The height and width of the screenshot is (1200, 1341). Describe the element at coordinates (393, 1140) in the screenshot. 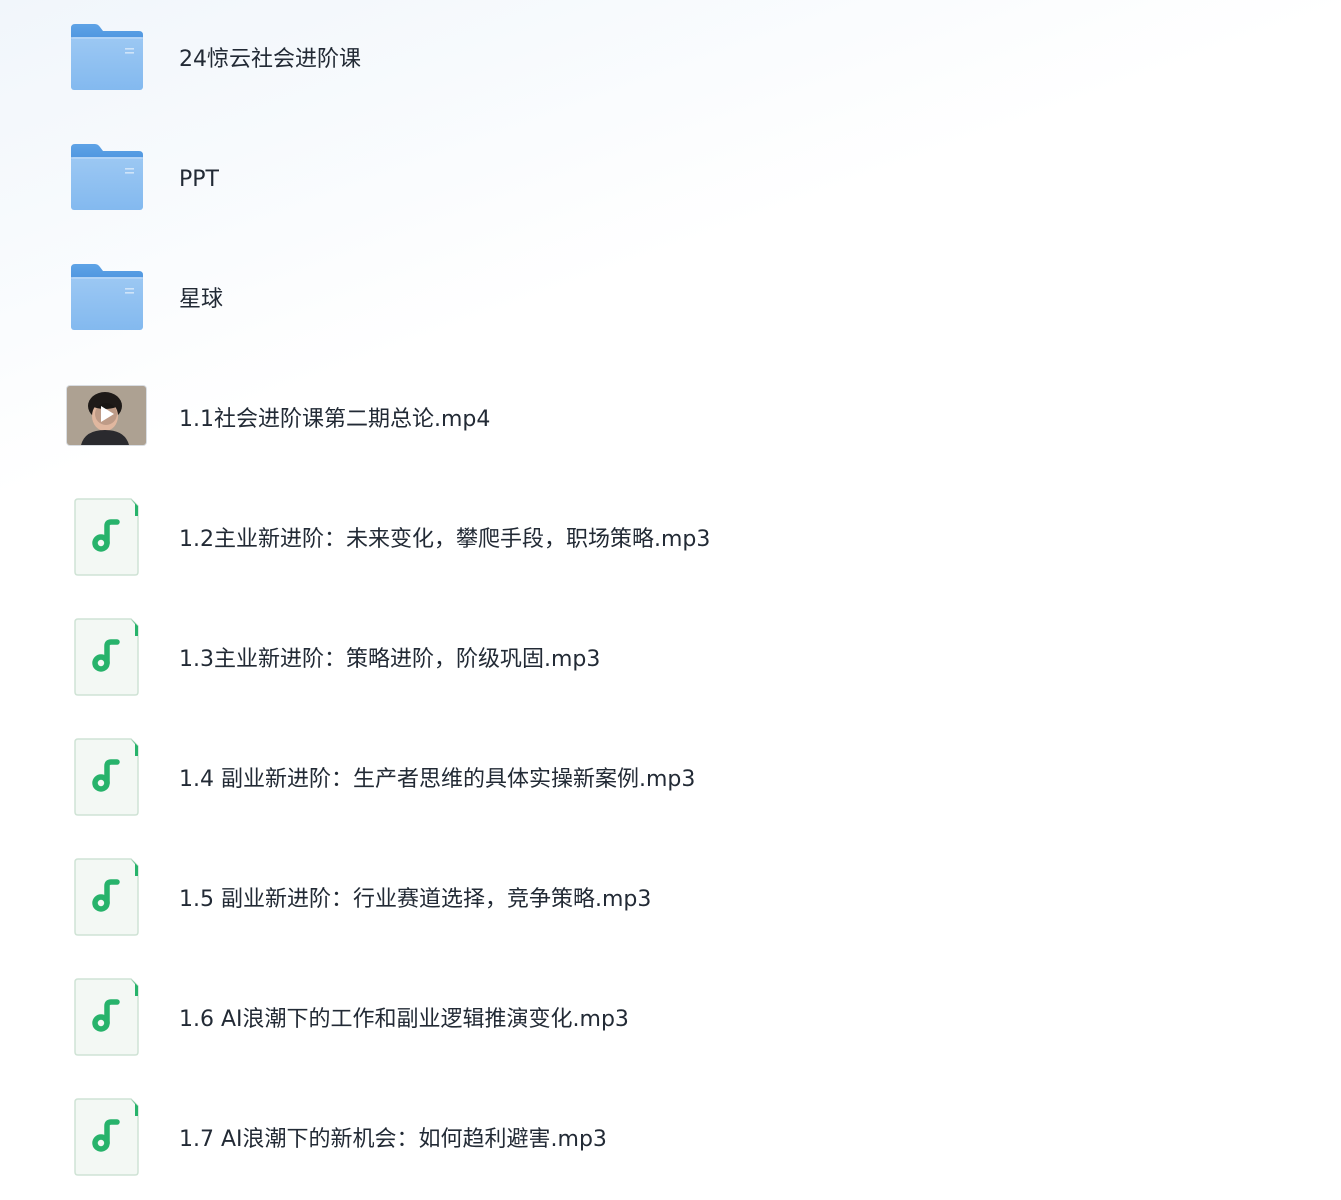

I see `file-name: 1.7 AI浪潮下的新机会：如何趋利避害.mp3` at that location.